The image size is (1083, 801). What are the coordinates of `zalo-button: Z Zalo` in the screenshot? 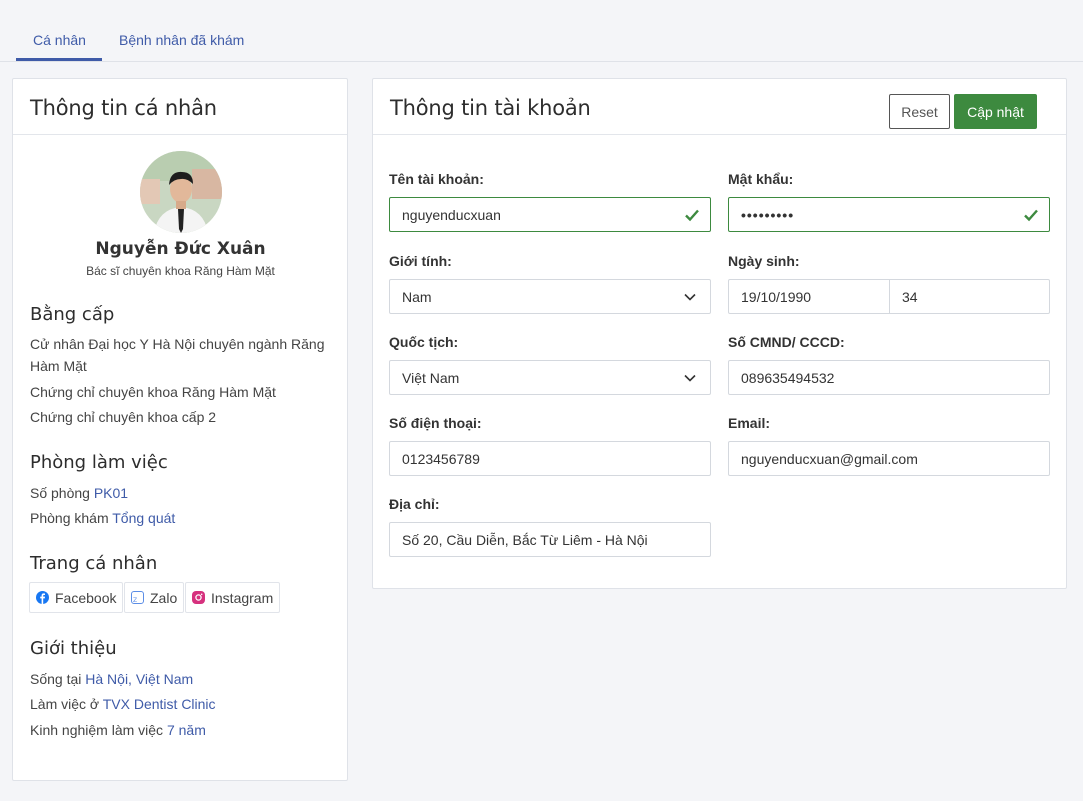 It's located at (154, 597).